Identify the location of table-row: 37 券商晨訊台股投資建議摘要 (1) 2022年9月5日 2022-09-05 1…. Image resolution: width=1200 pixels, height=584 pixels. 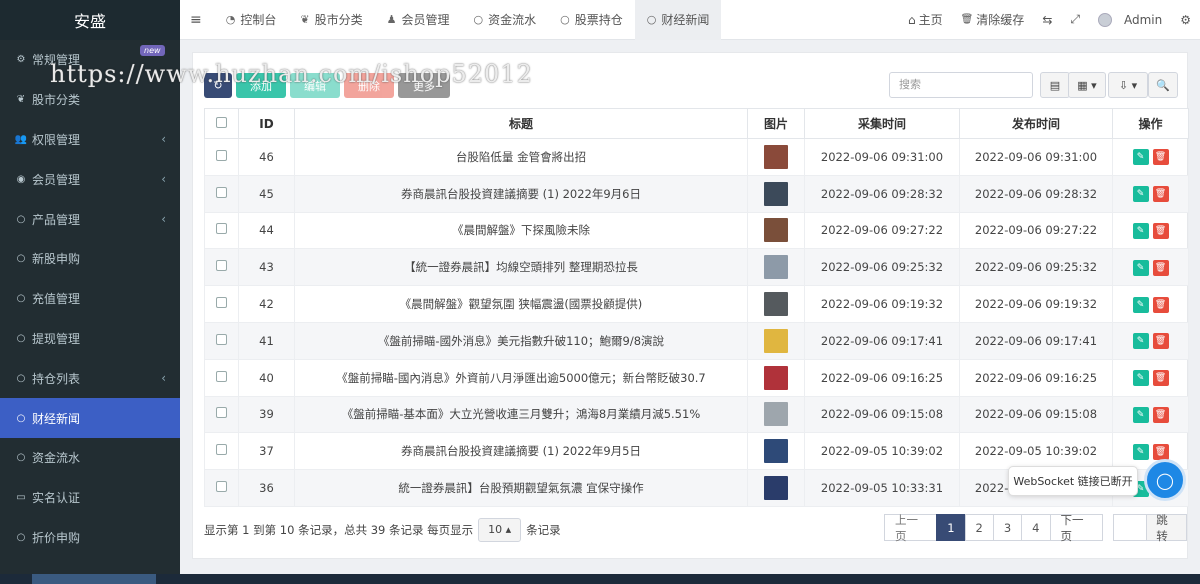
(696, 451).